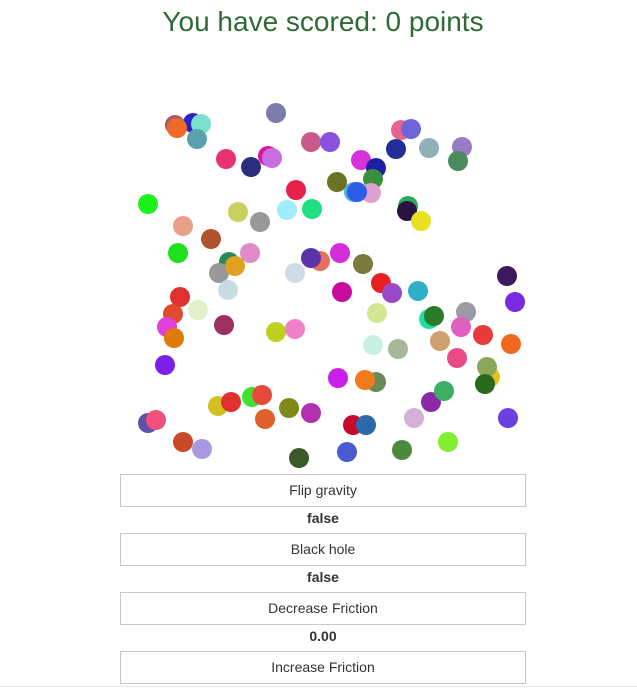 This screenshot has height=689, width=637. I want to click on decrease-friction-button: Decrease Friction, so click(323, 608).